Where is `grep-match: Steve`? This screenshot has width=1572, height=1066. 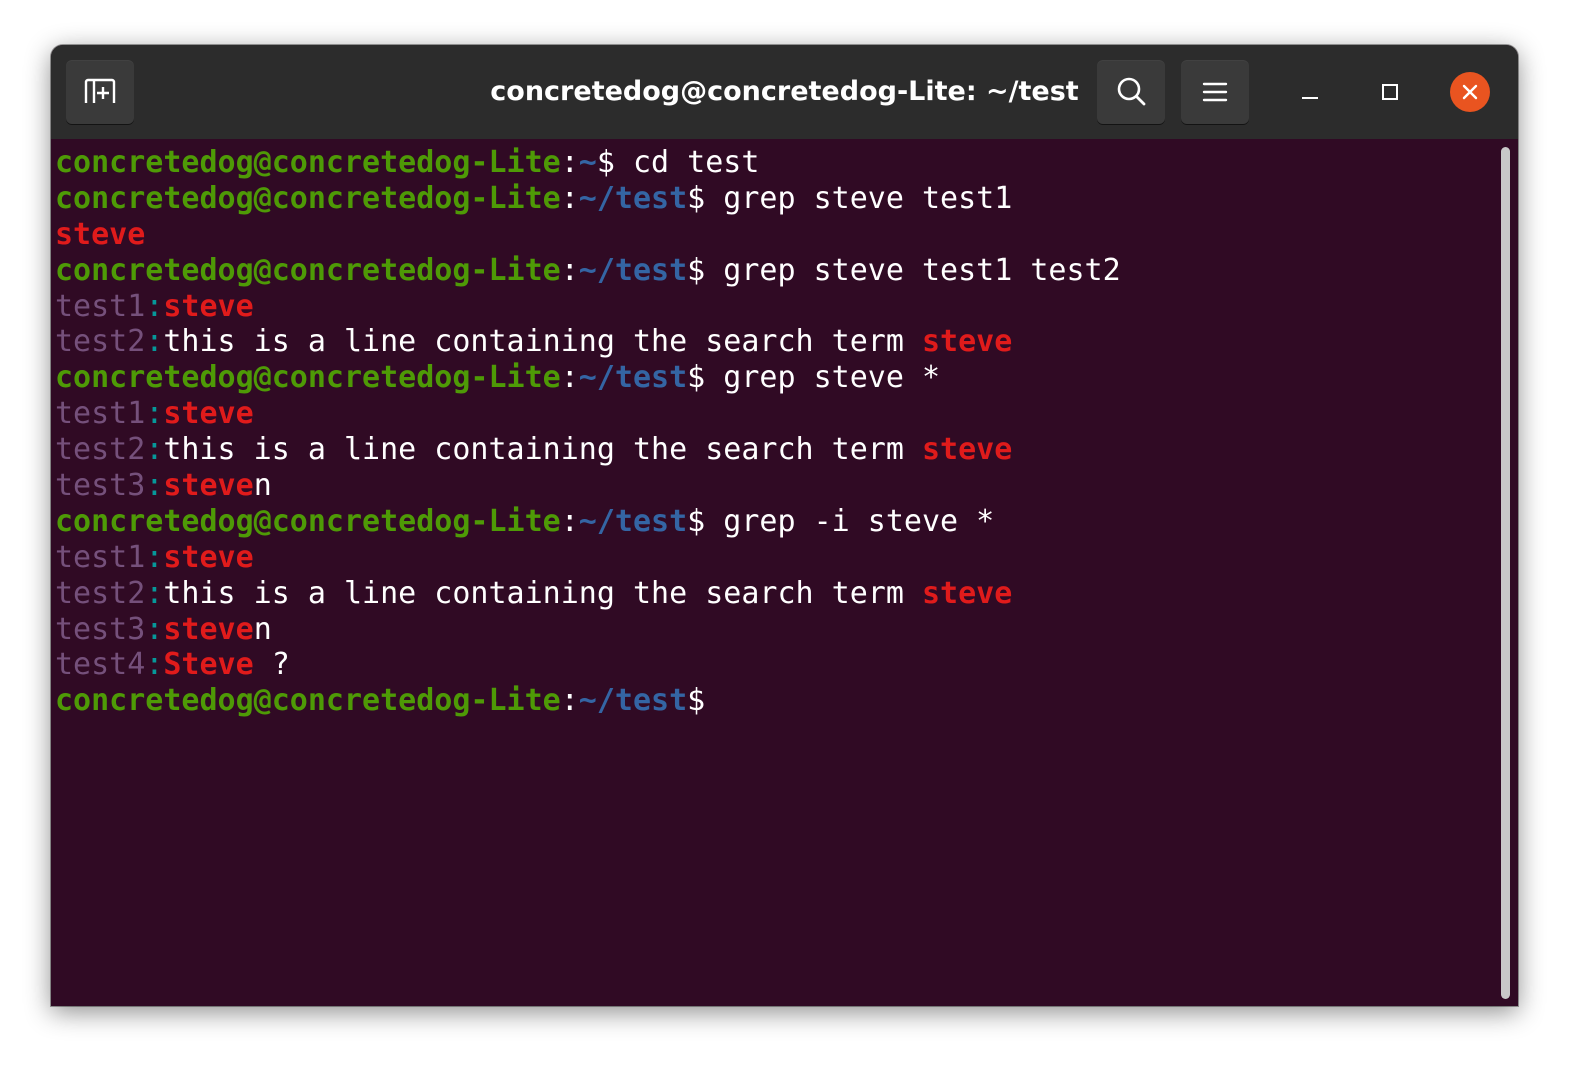
grep-match: Steve is located at coordinates (208, 665).